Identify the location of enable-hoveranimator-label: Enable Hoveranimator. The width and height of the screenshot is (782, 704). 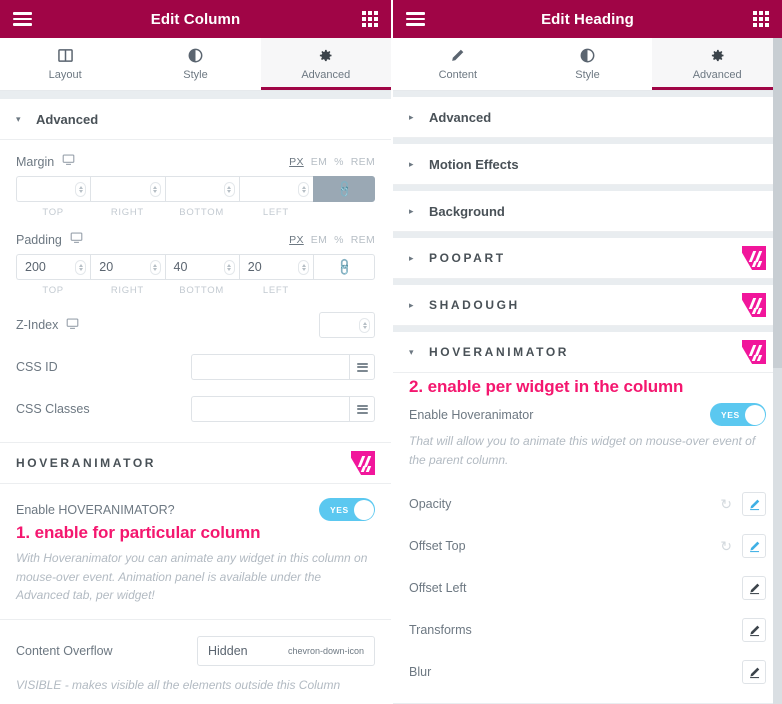
(471, 414).